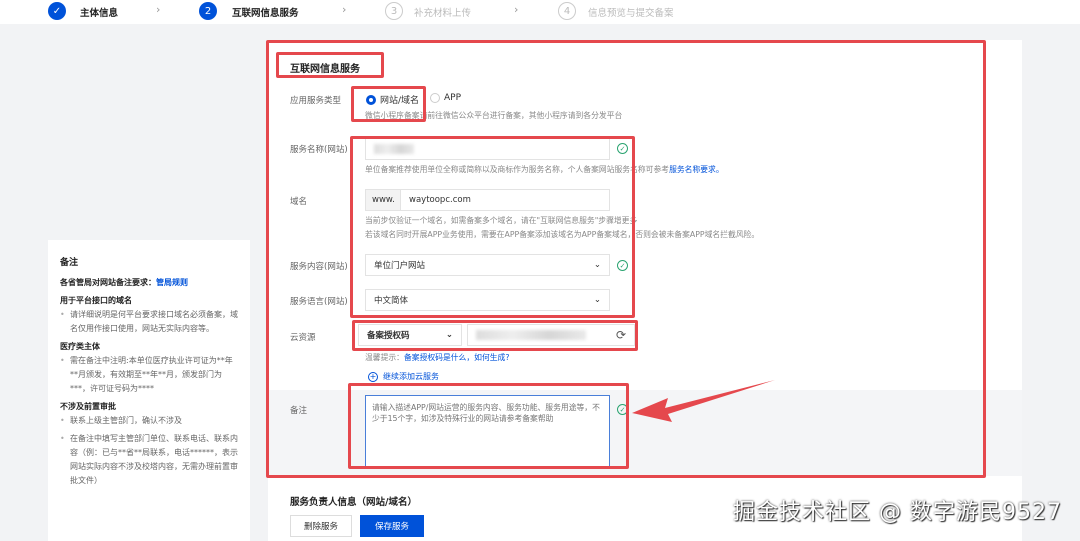 The image size is (1080, 541). I want to click on arrow-annotation-icon, so click(703, 401).